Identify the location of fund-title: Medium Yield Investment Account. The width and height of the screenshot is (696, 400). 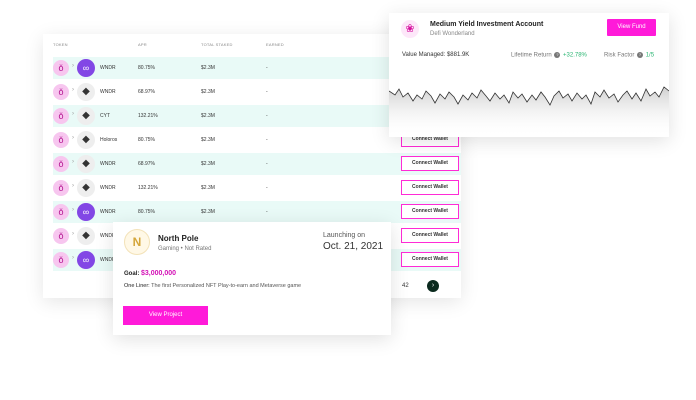
(487, 24).